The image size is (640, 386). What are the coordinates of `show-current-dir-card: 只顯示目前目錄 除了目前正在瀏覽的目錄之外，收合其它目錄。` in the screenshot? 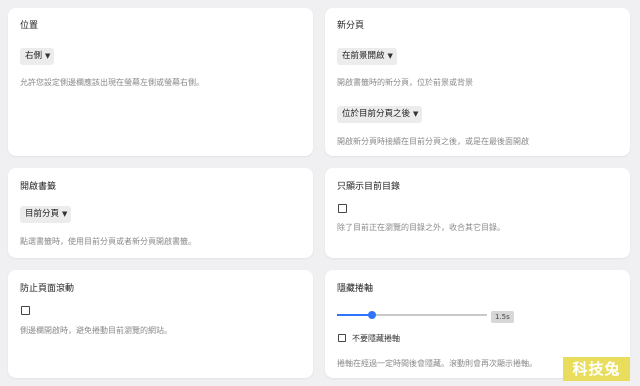 It's located at (477, 213).